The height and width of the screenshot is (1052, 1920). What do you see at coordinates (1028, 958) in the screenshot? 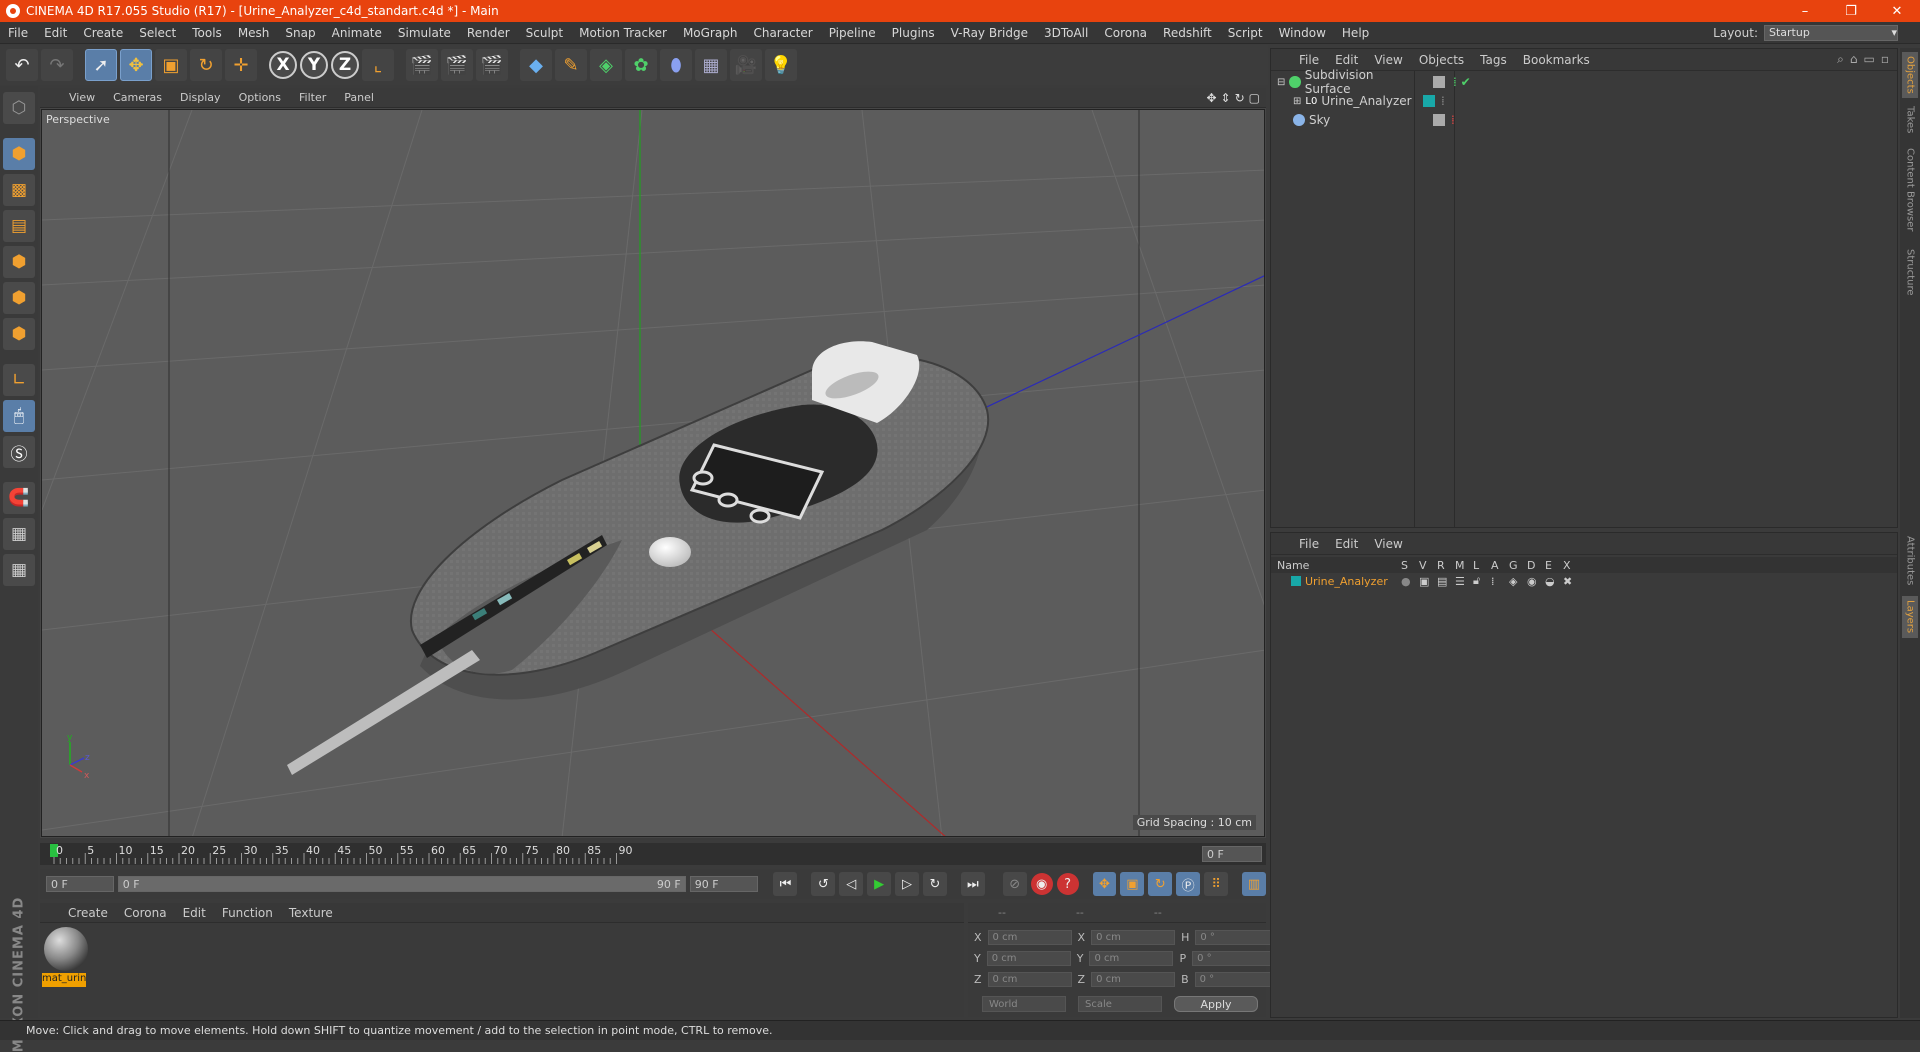
I see `position-y-field: 0 cm` at bounding box center [1028, 958].